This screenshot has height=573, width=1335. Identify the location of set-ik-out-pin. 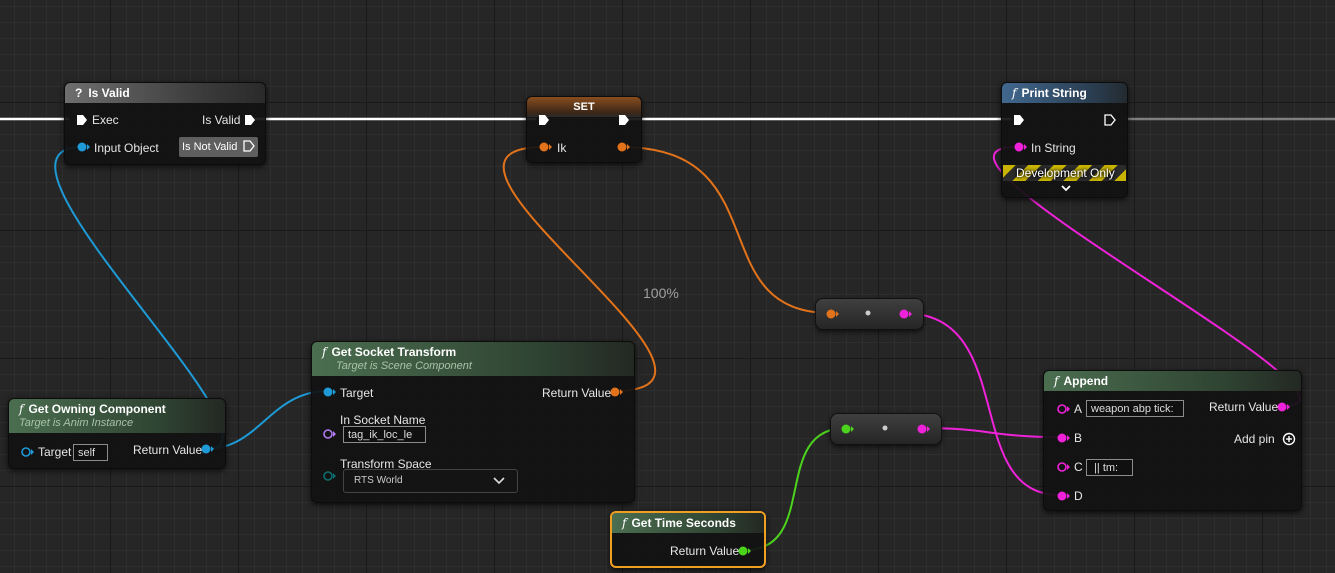
(623, 147).